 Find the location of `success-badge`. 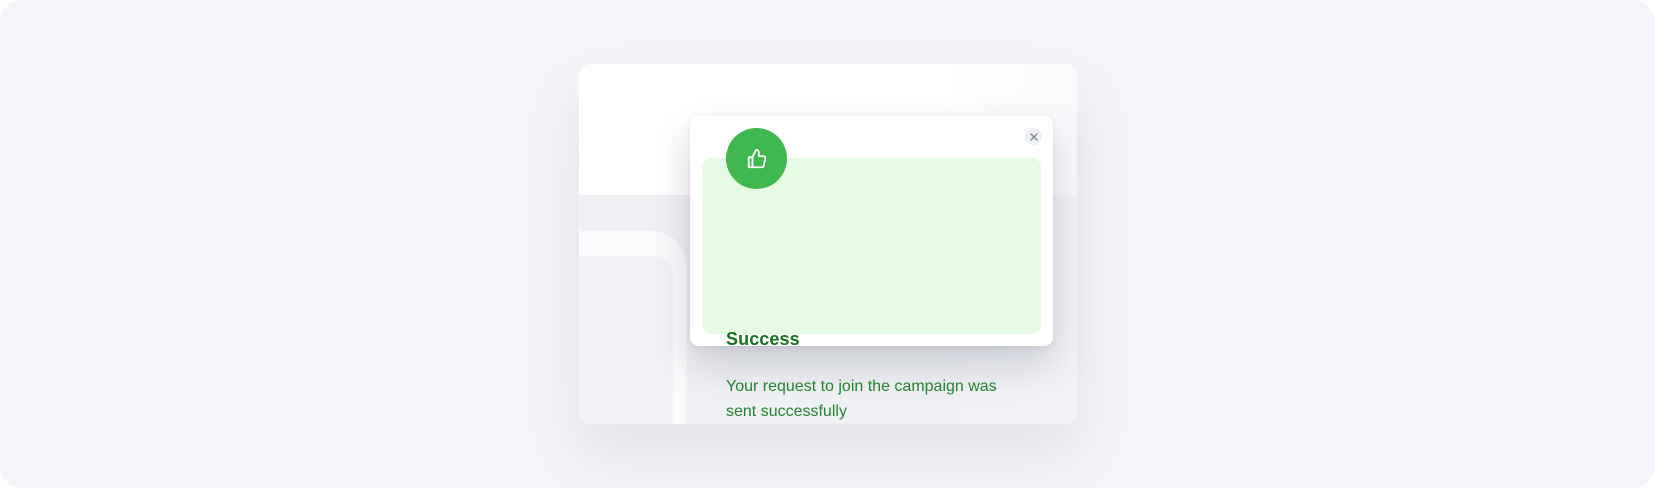

success-badge is located at coordinates (756, 158).